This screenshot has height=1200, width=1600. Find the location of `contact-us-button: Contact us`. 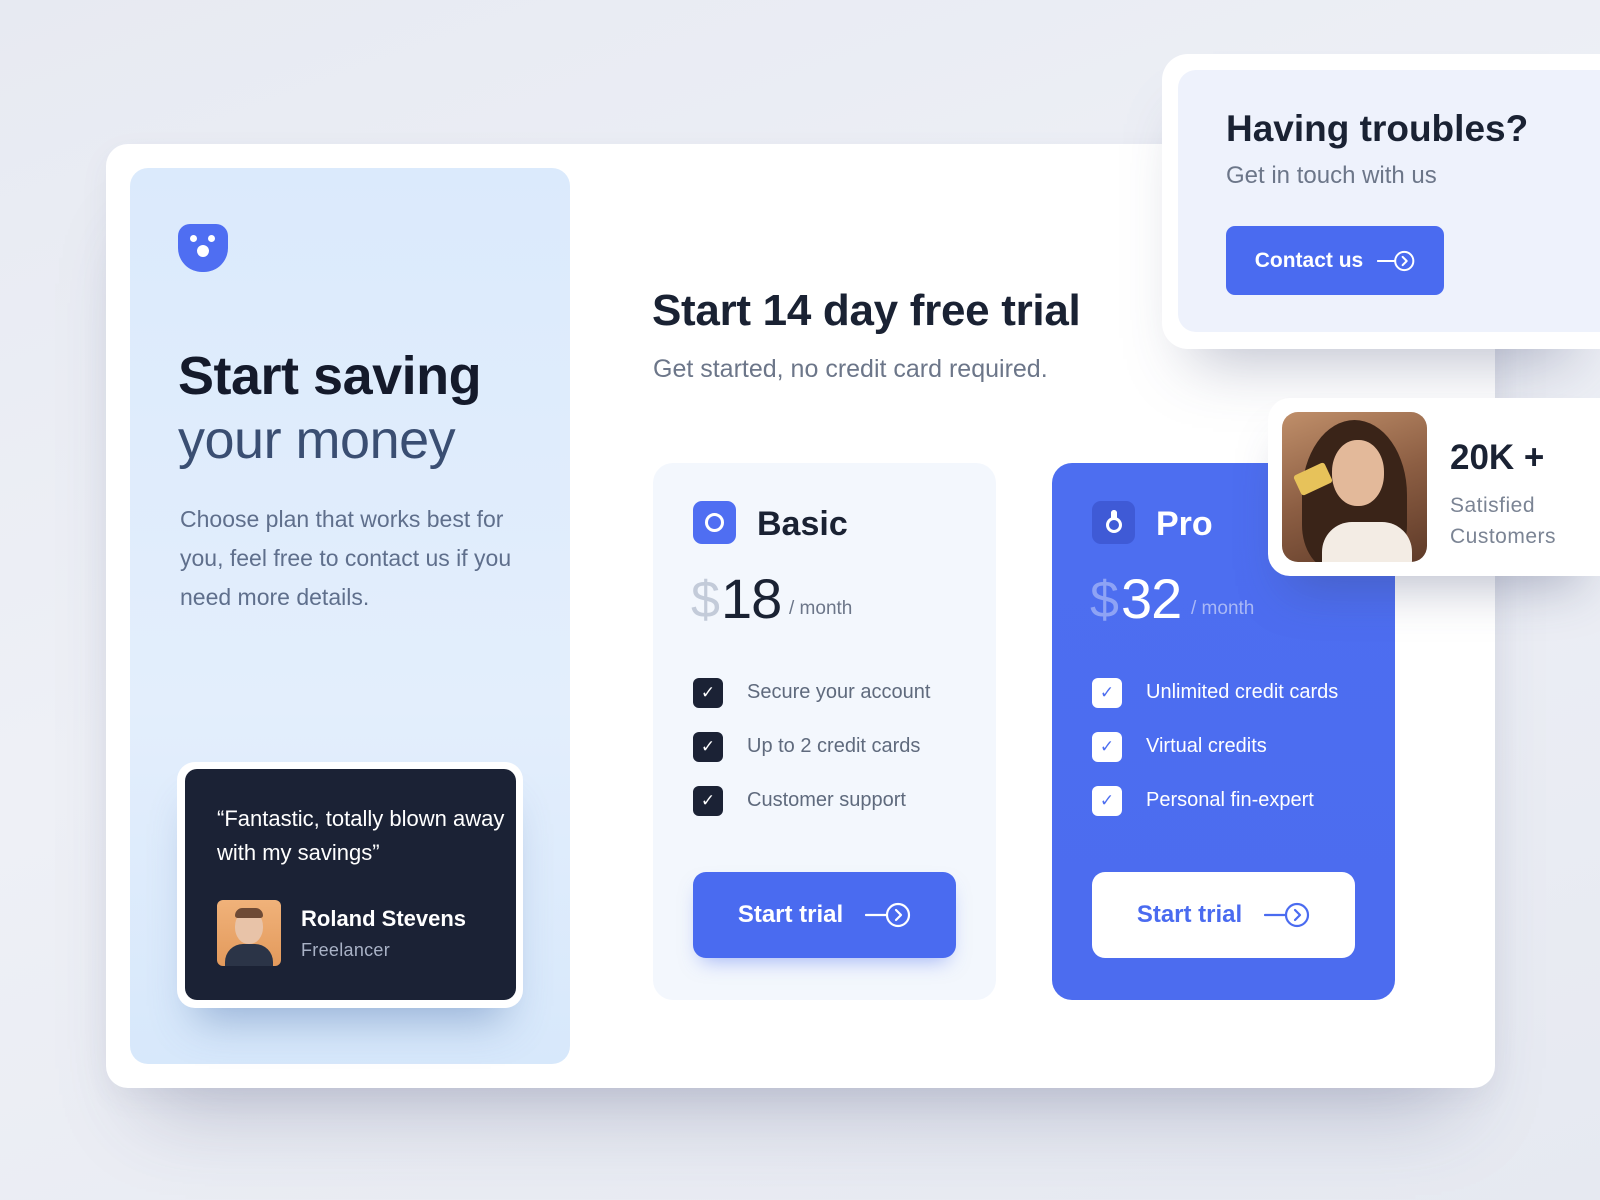

contact-us-button: Contact us is located at coordinates (1335, 260).